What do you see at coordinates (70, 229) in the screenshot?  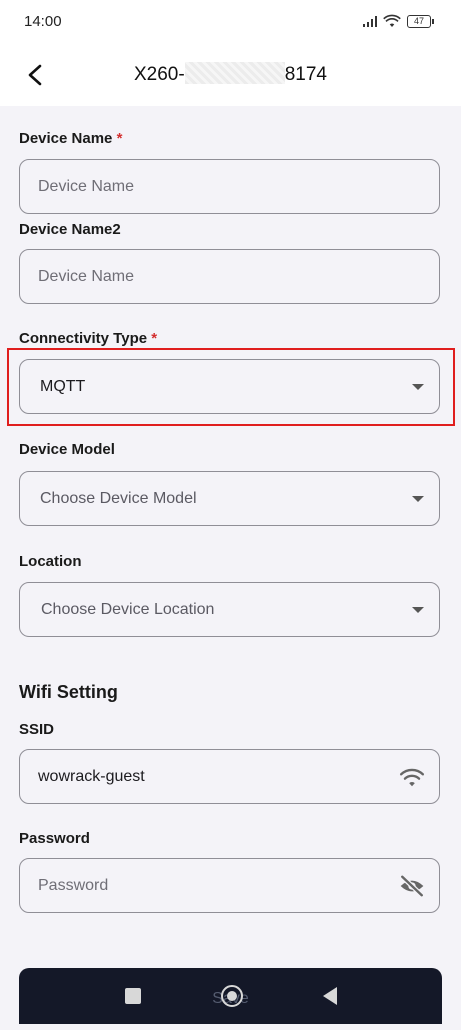 I see `device-name2-label: Device Name2` at bounding box center [70, 229].